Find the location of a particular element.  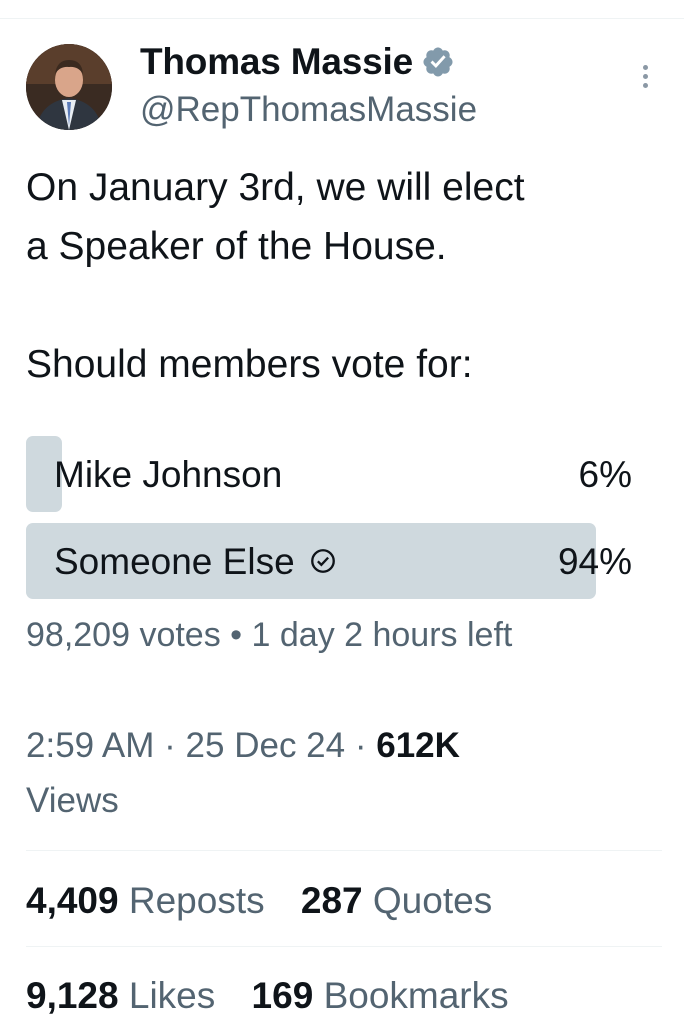

poll-option-someone-else: Someone Else 94% is located at coordinates (329, 561).